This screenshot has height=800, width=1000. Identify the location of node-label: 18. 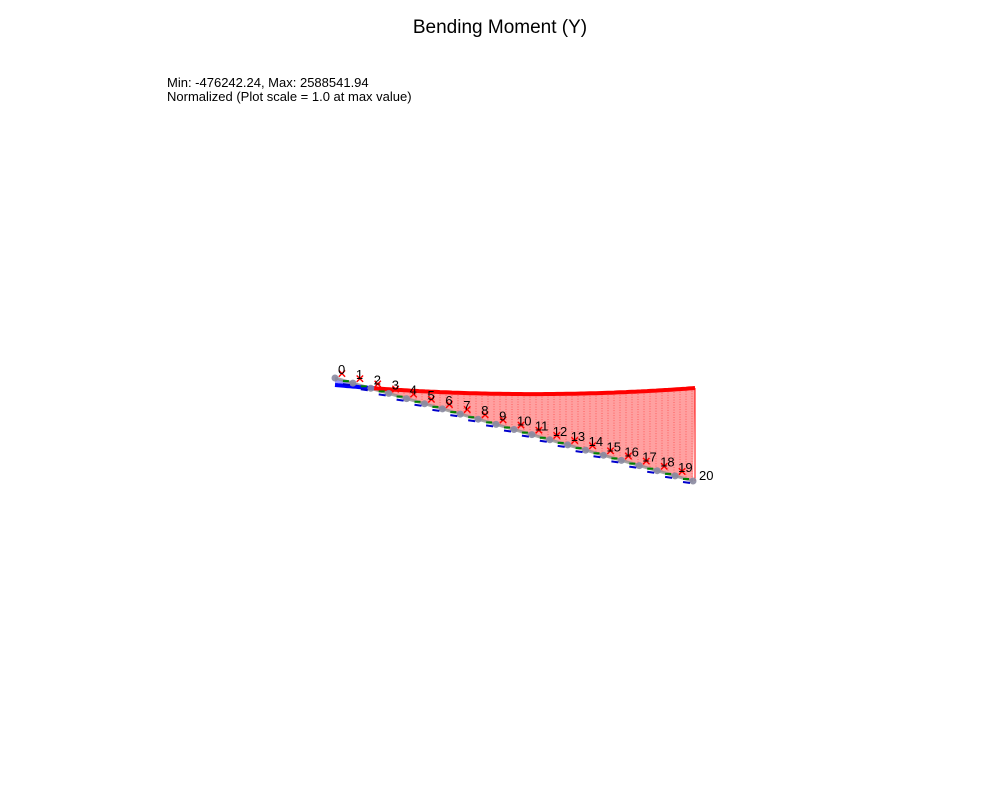
(667, 462).